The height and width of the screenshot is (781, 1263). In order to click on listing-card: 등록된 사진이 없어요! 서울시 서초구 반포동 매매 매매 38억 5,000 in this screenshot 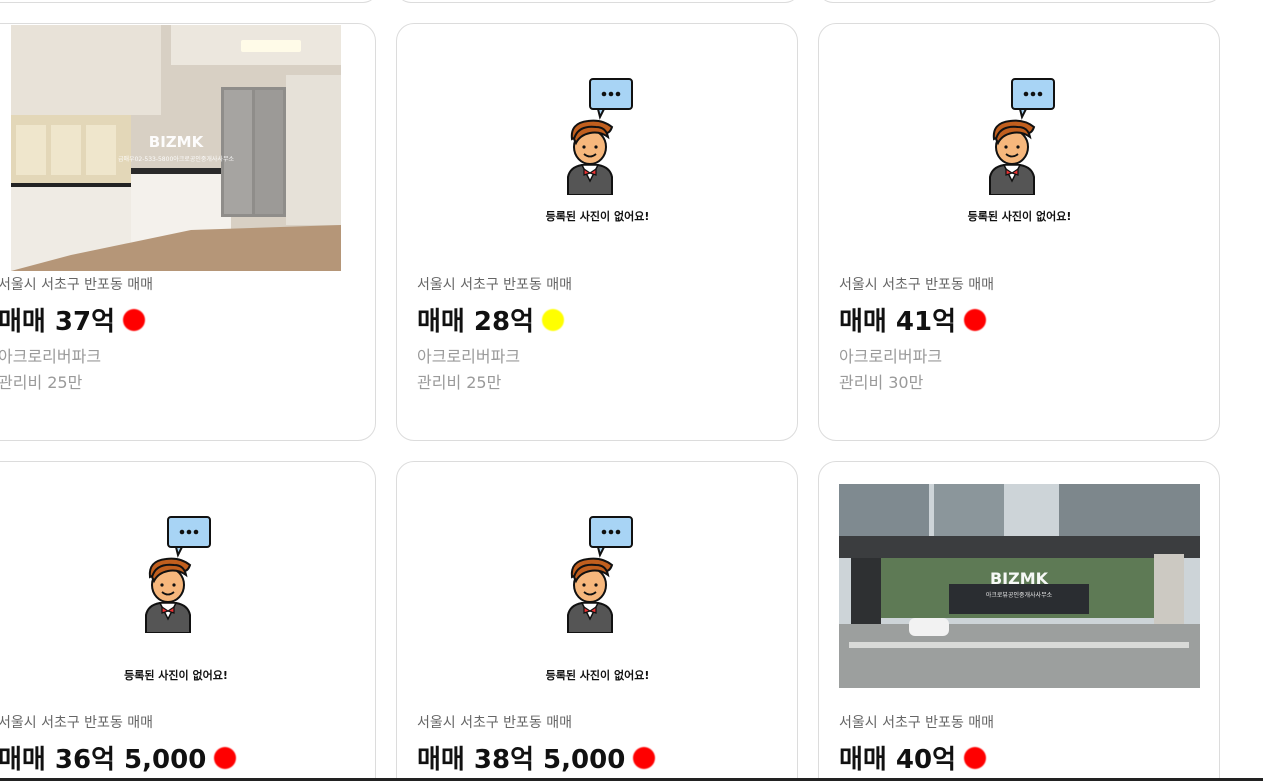, I will do `click(597, 621)`.